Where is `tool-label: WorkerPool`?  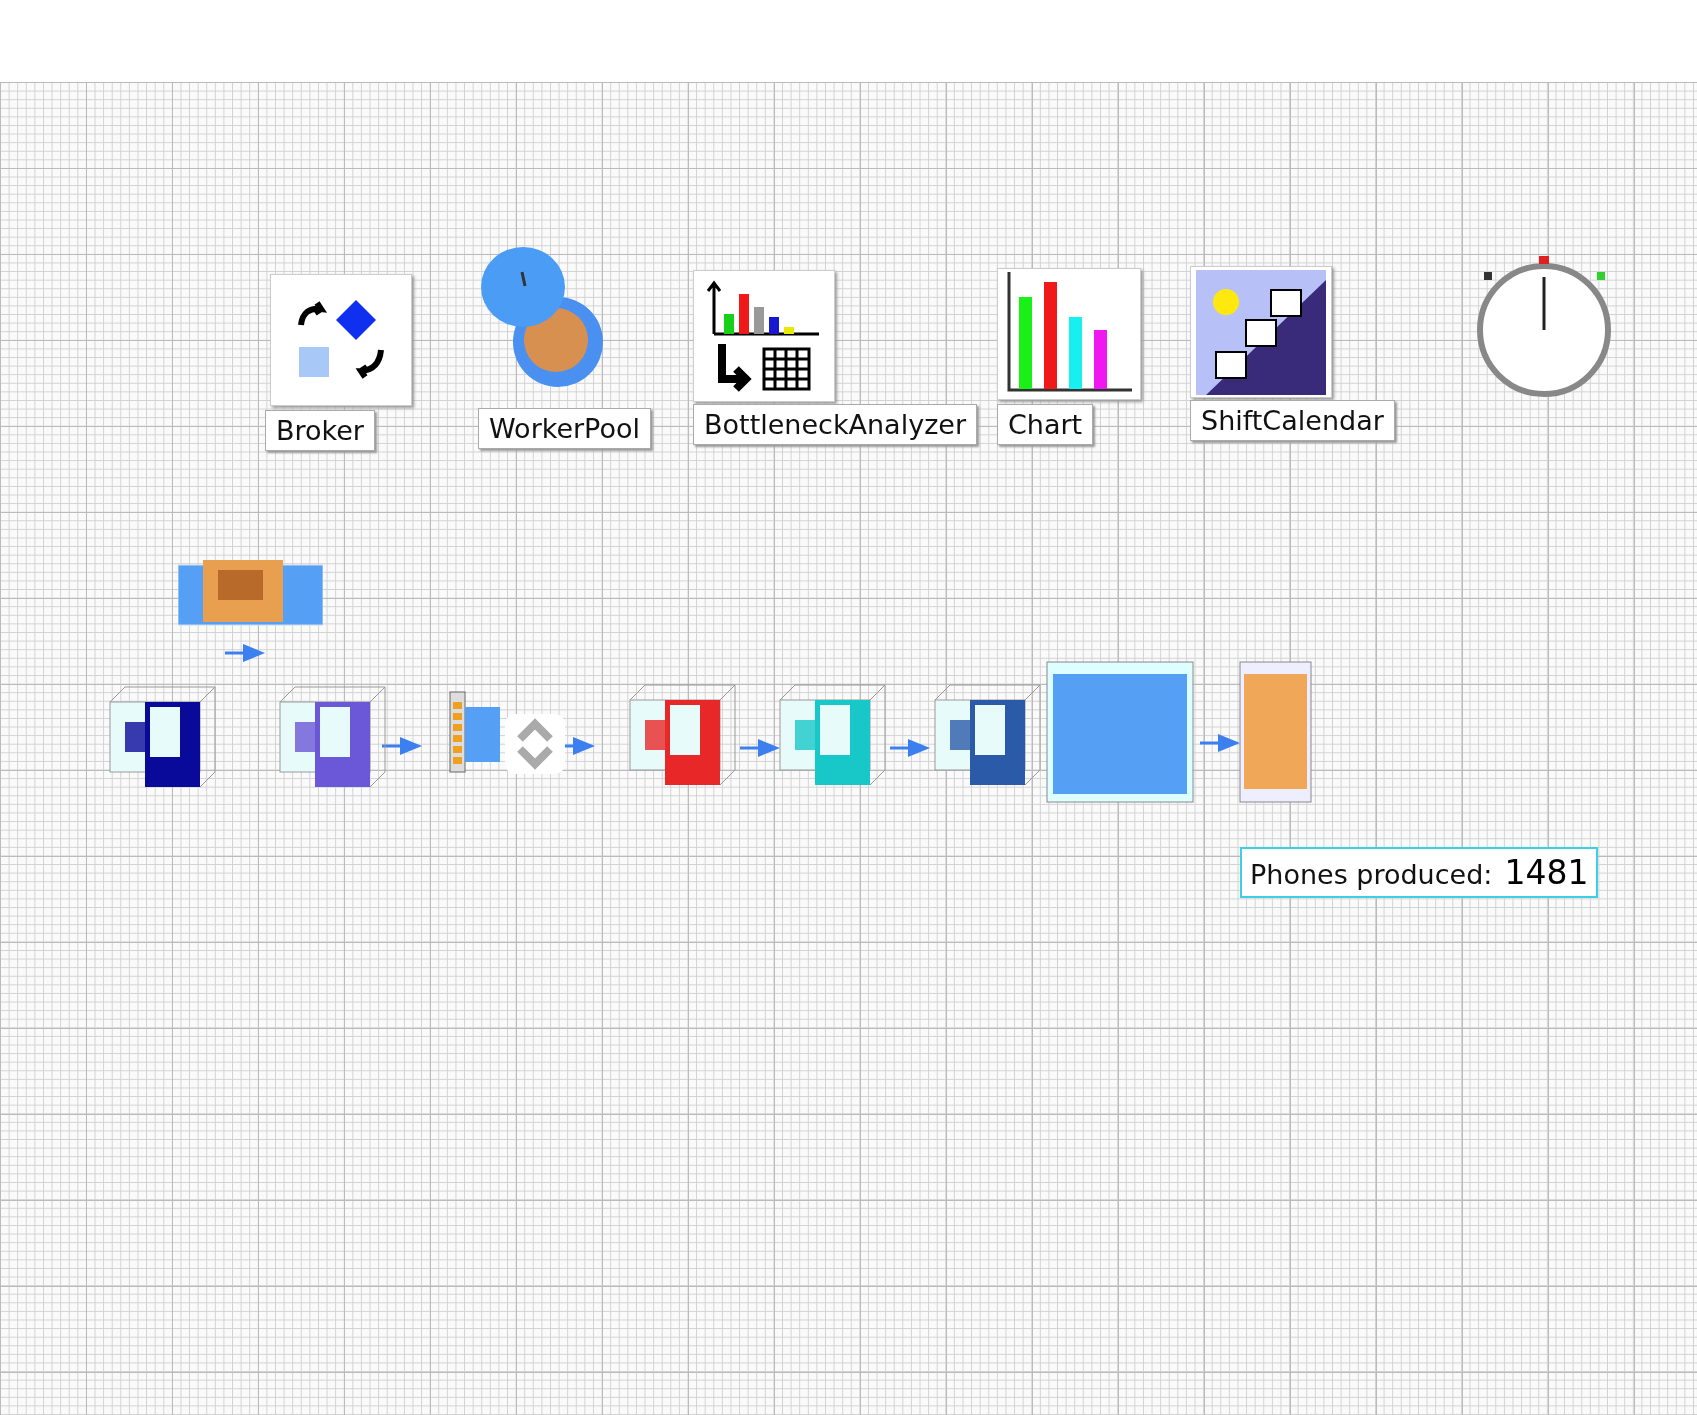
tool-label: WorkerPool is located at coordinates (564, 428).